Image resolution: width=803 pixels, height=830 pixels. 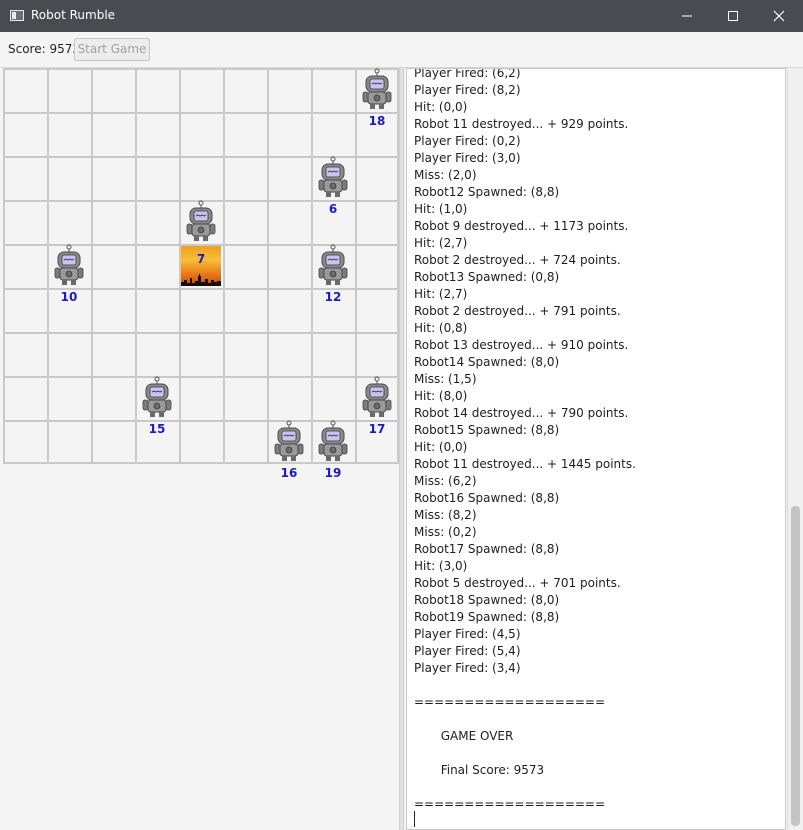 I want to click on log-line: Robot 5 destroyed... + 701 points., so click(x=517, y=583).